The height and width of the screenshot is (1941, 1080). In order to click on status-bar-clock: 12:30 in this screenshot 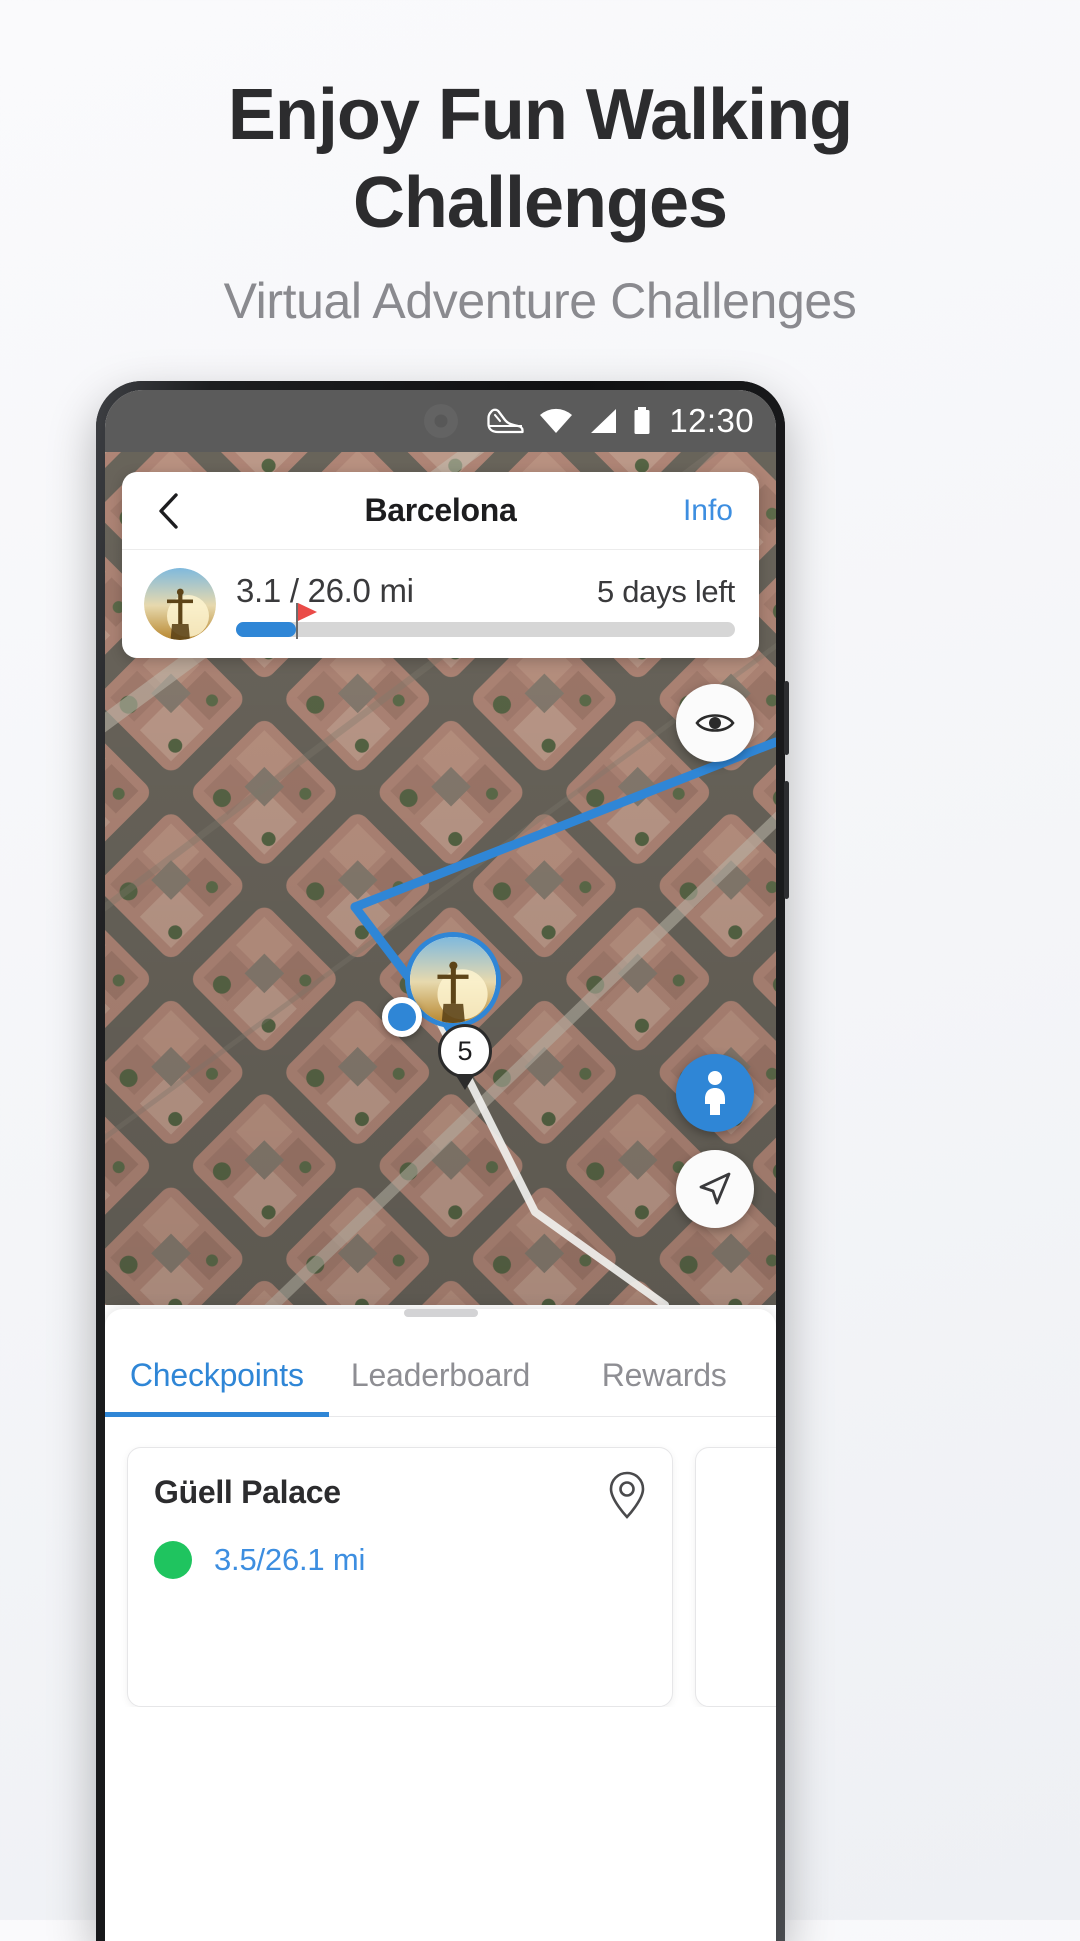, I will do `click(711, 420)`.